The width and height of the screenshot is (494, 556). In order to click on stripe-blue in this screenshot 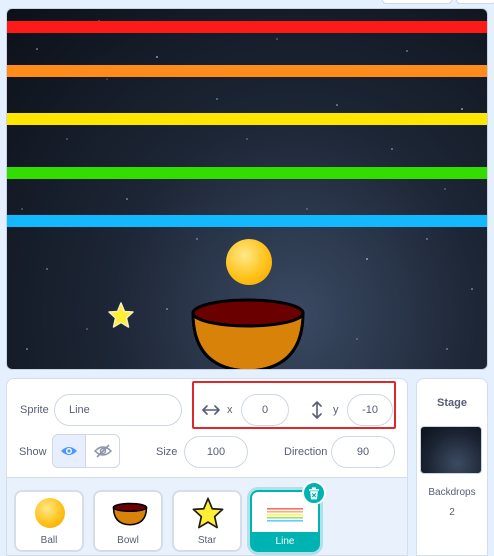, I will do `click(247, 221)`.